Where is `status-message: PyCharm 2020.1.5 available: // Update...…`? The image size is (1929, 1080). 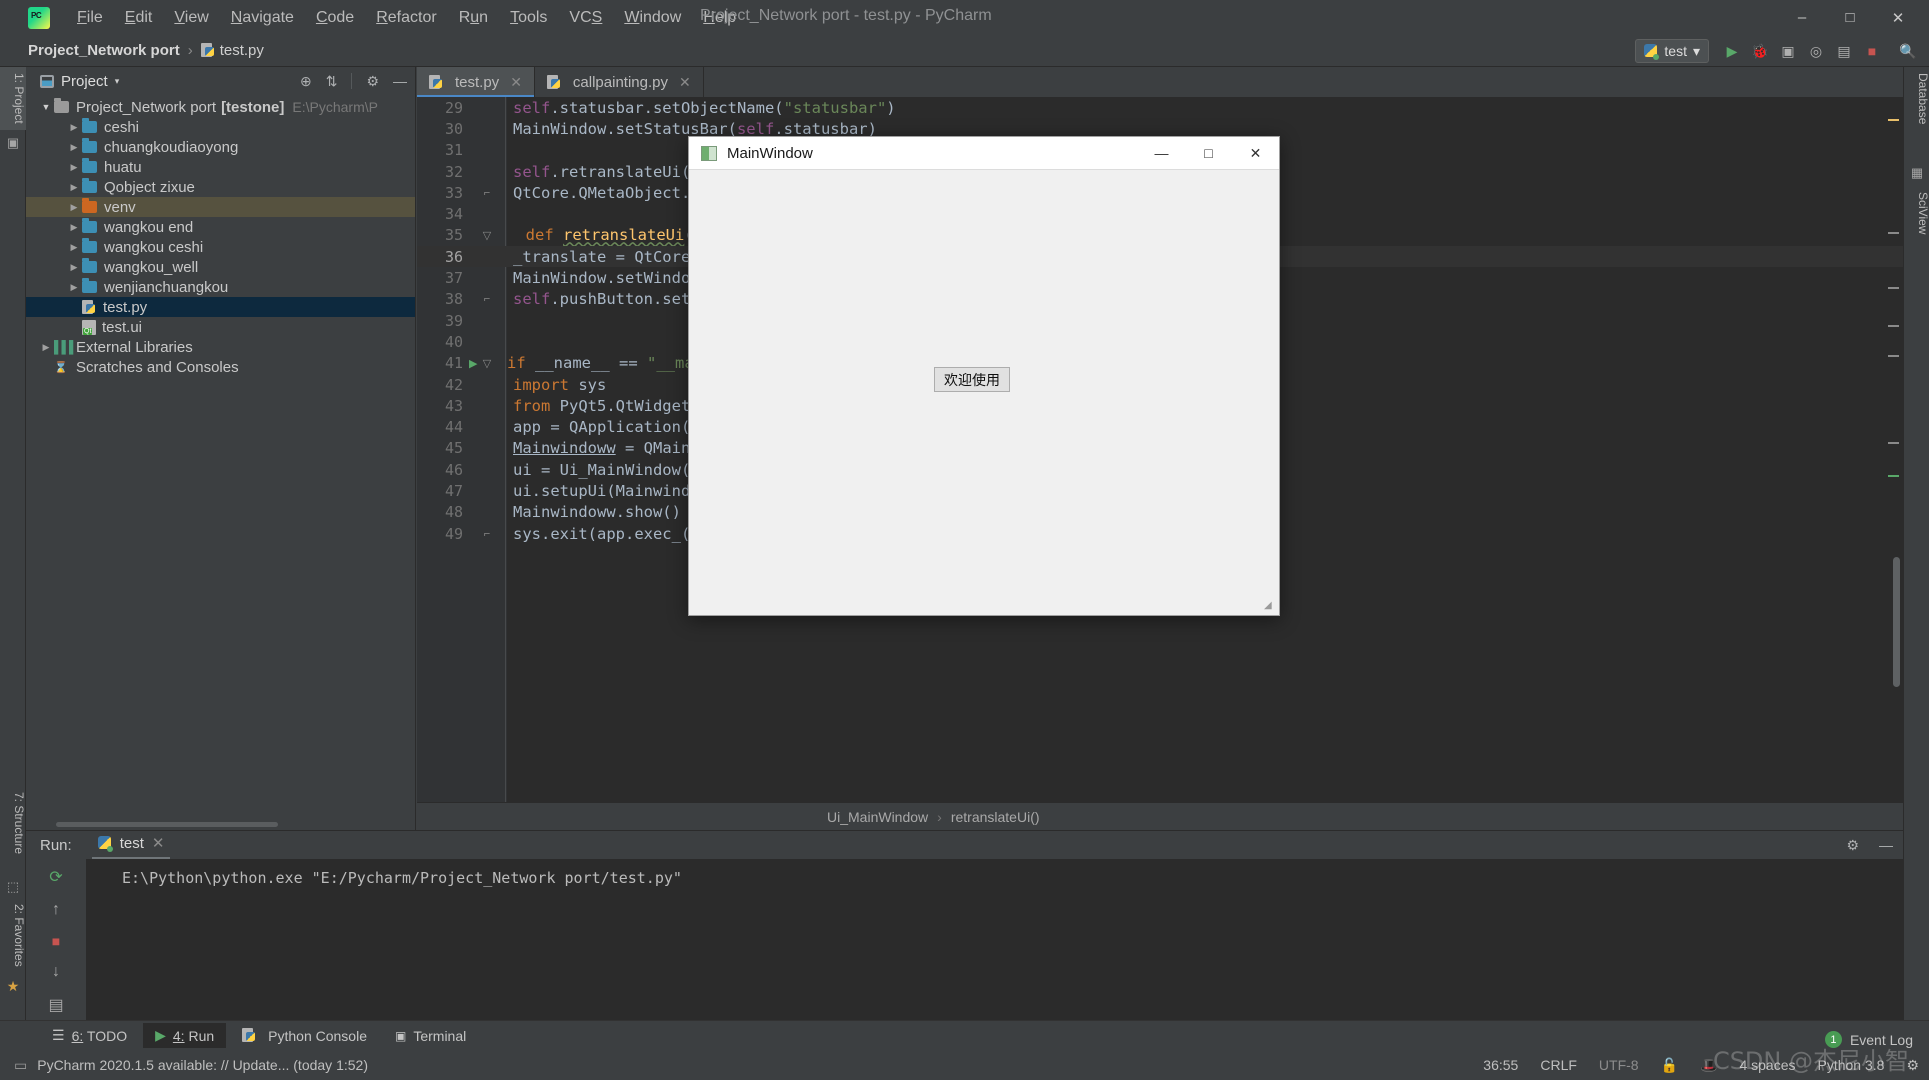
status-message: PyCharm 2020.1.5 available: // Update...… is located at coordinates (202, 1065).